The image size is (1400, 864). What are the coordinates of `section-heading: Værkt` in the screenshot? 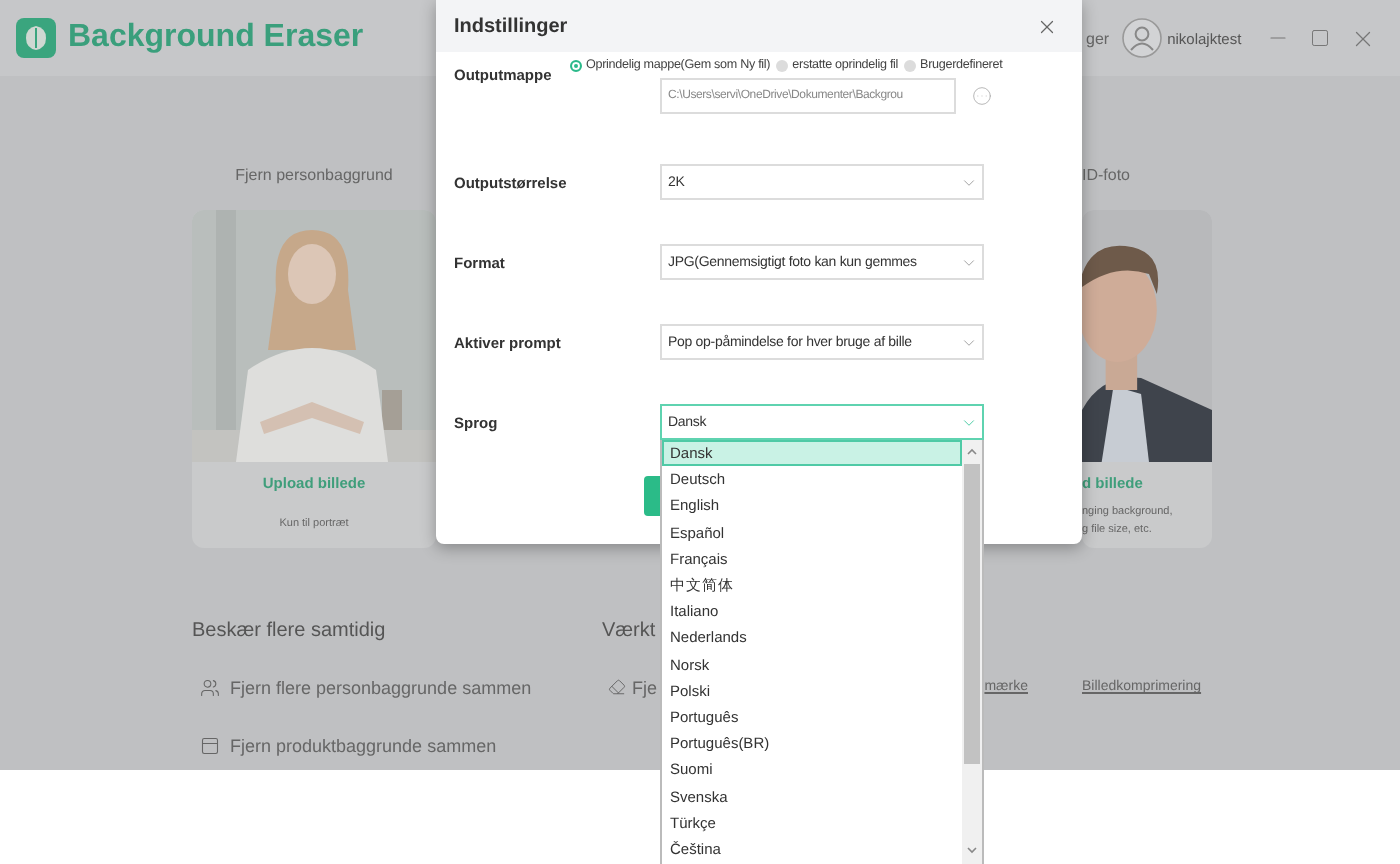 It's located at (629, 633).